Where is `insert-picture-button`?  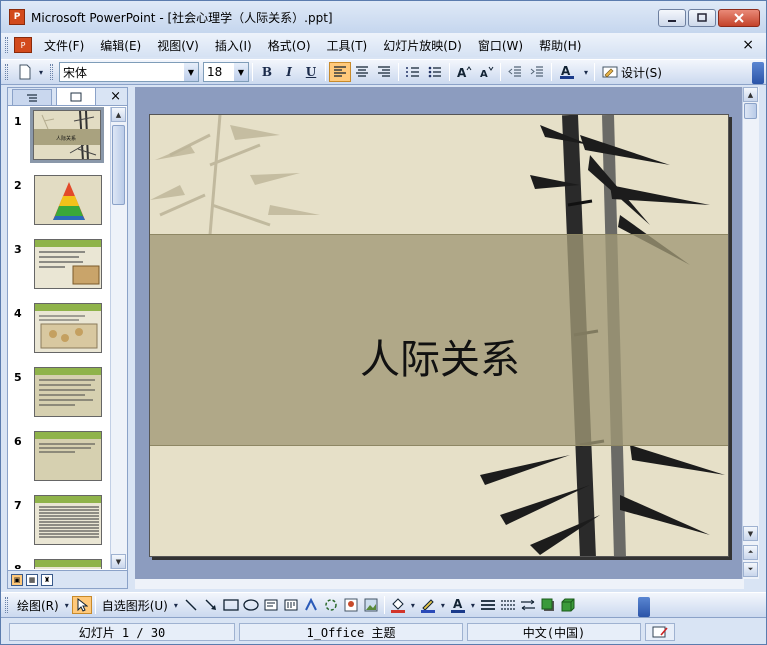 insert-picture-button is located at coordinates (371, 605).